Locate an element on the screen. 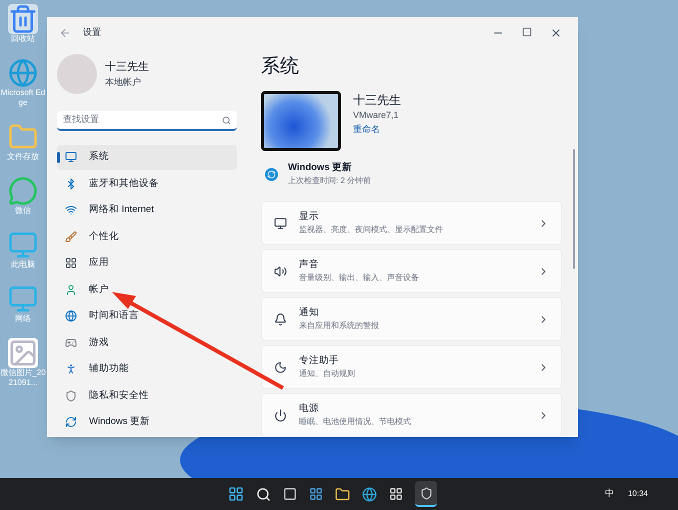 The height and width of the screenshot is (510, 678). nav-item: 应用 is located at coordinates (147, 263).